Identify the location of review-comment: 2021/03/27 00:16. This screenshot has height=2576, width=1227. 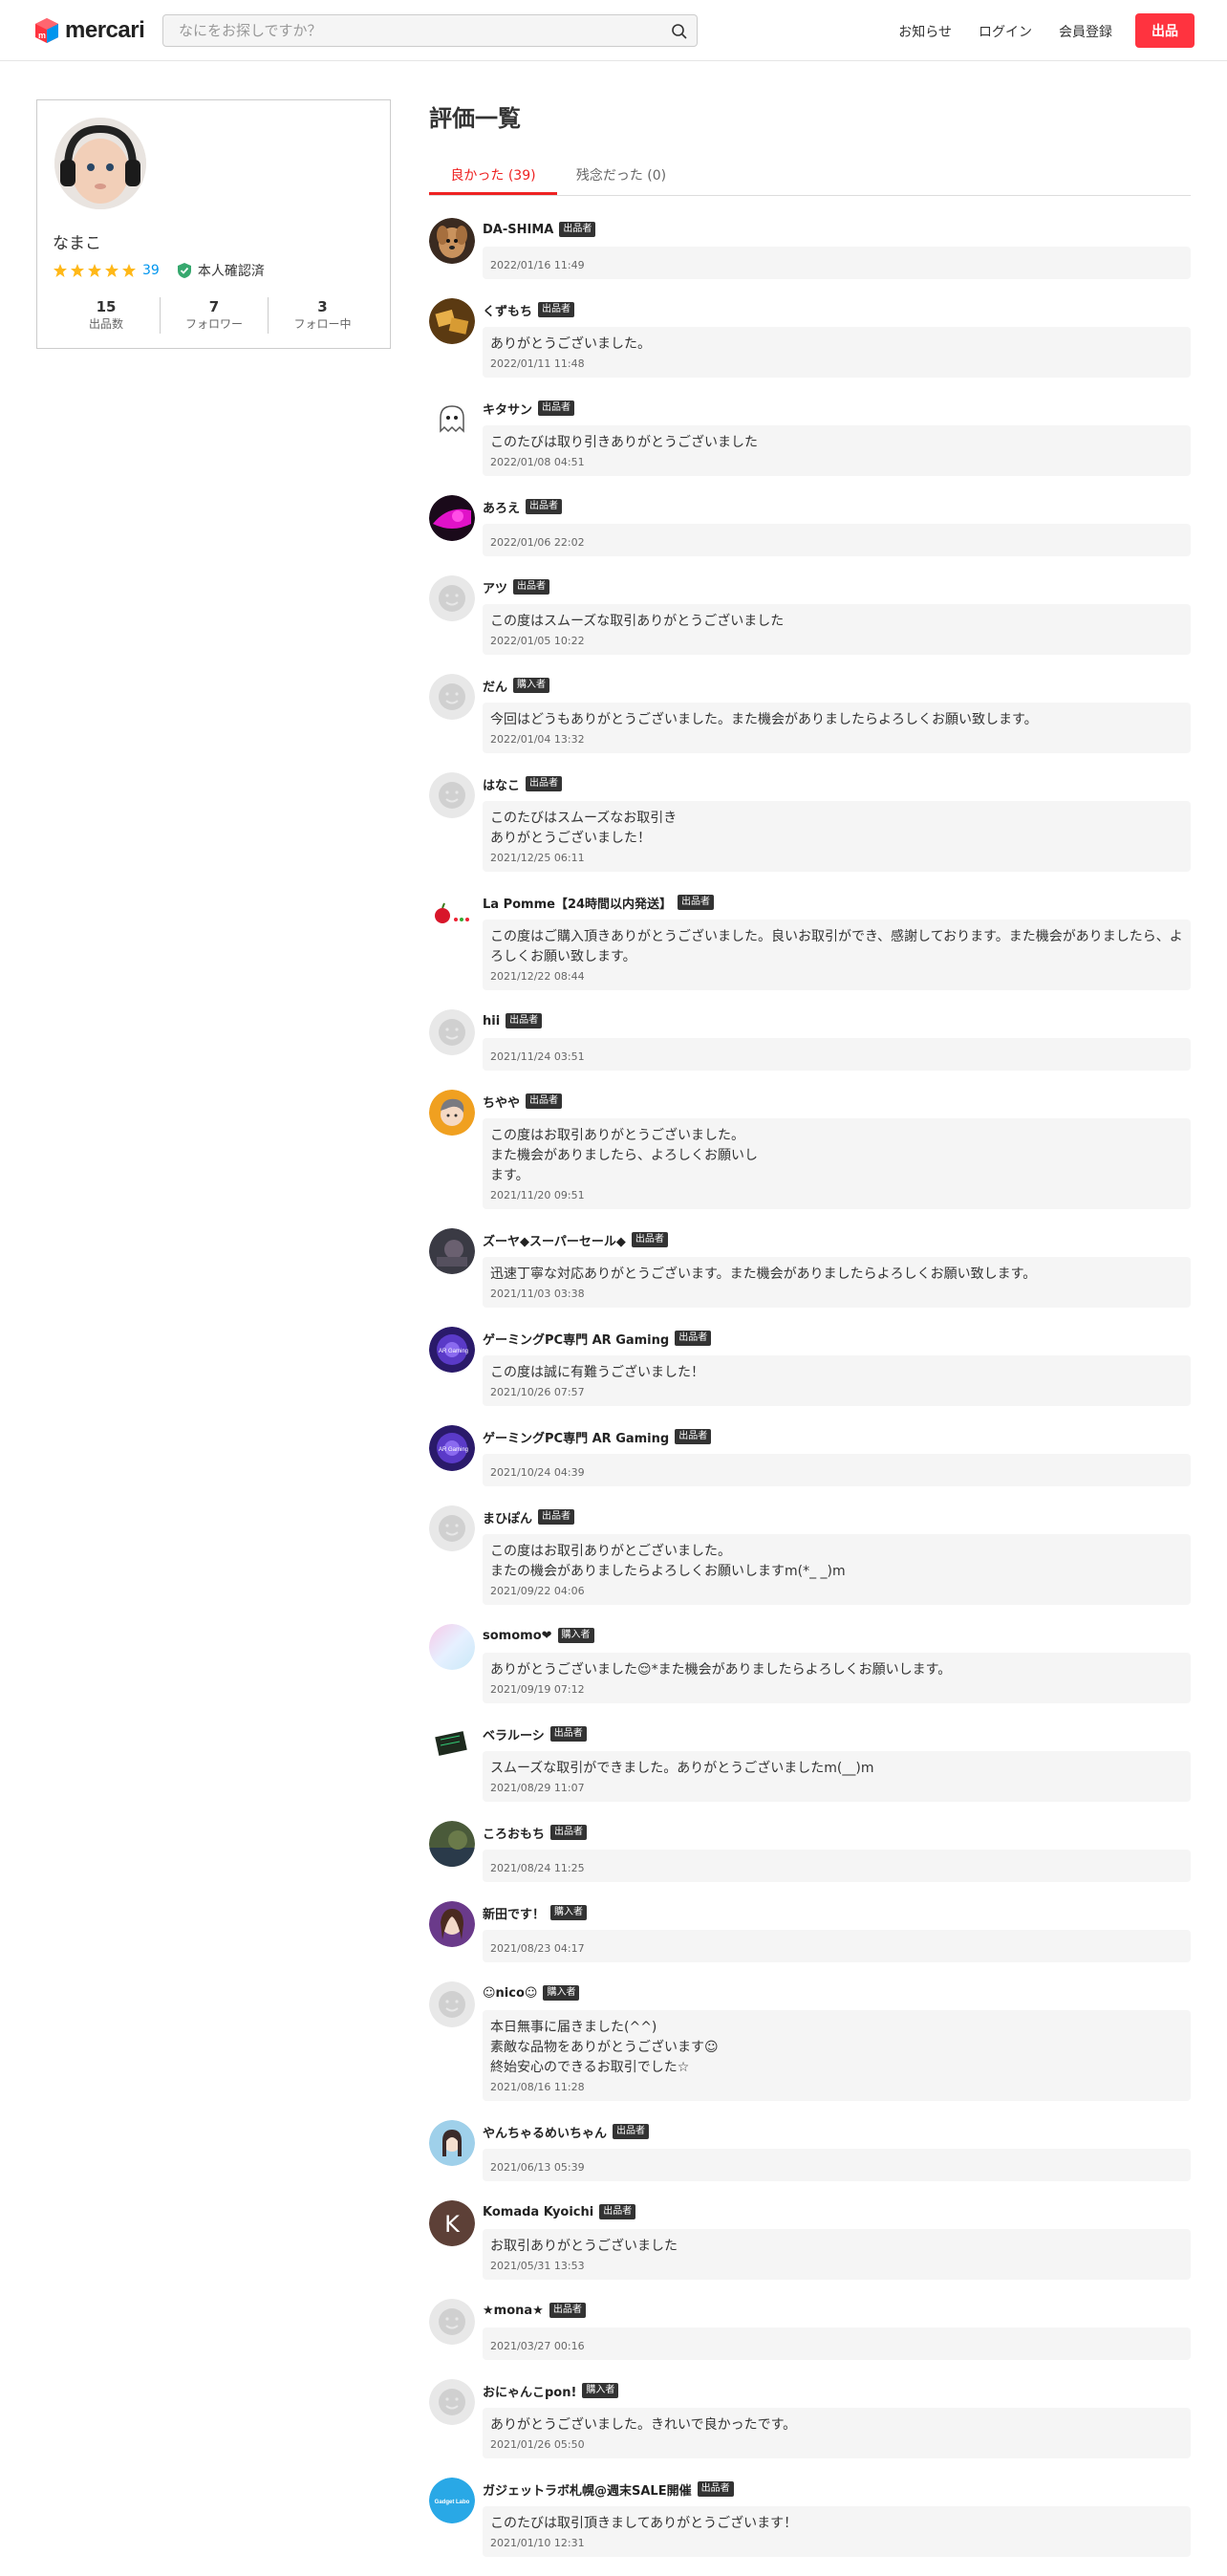
(837, 2343).